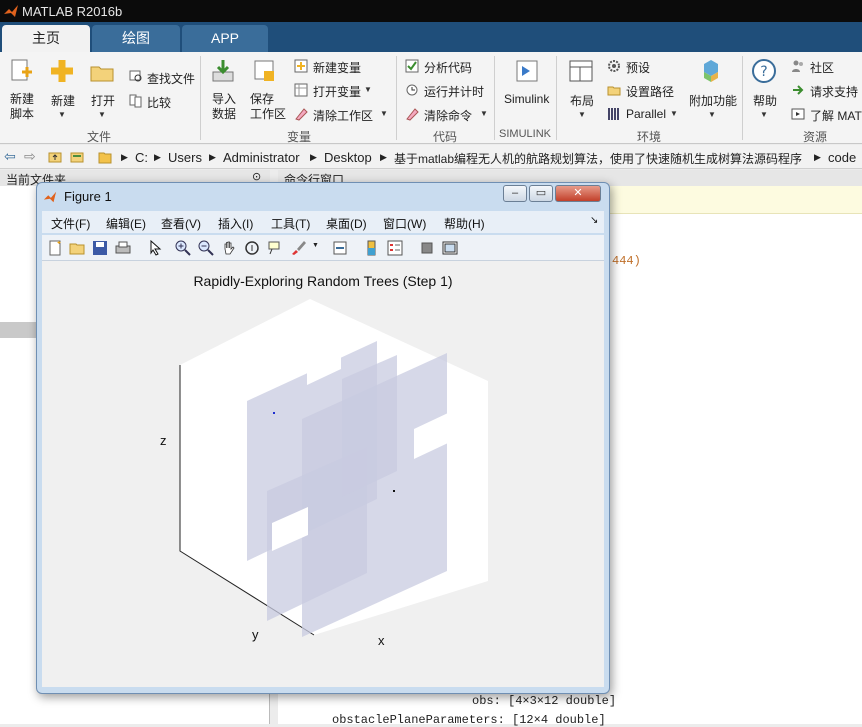  What do you see at coordinates (185, 157) in the screenshot?
I see `path-segment: Users` at bounding box center [185, 157].